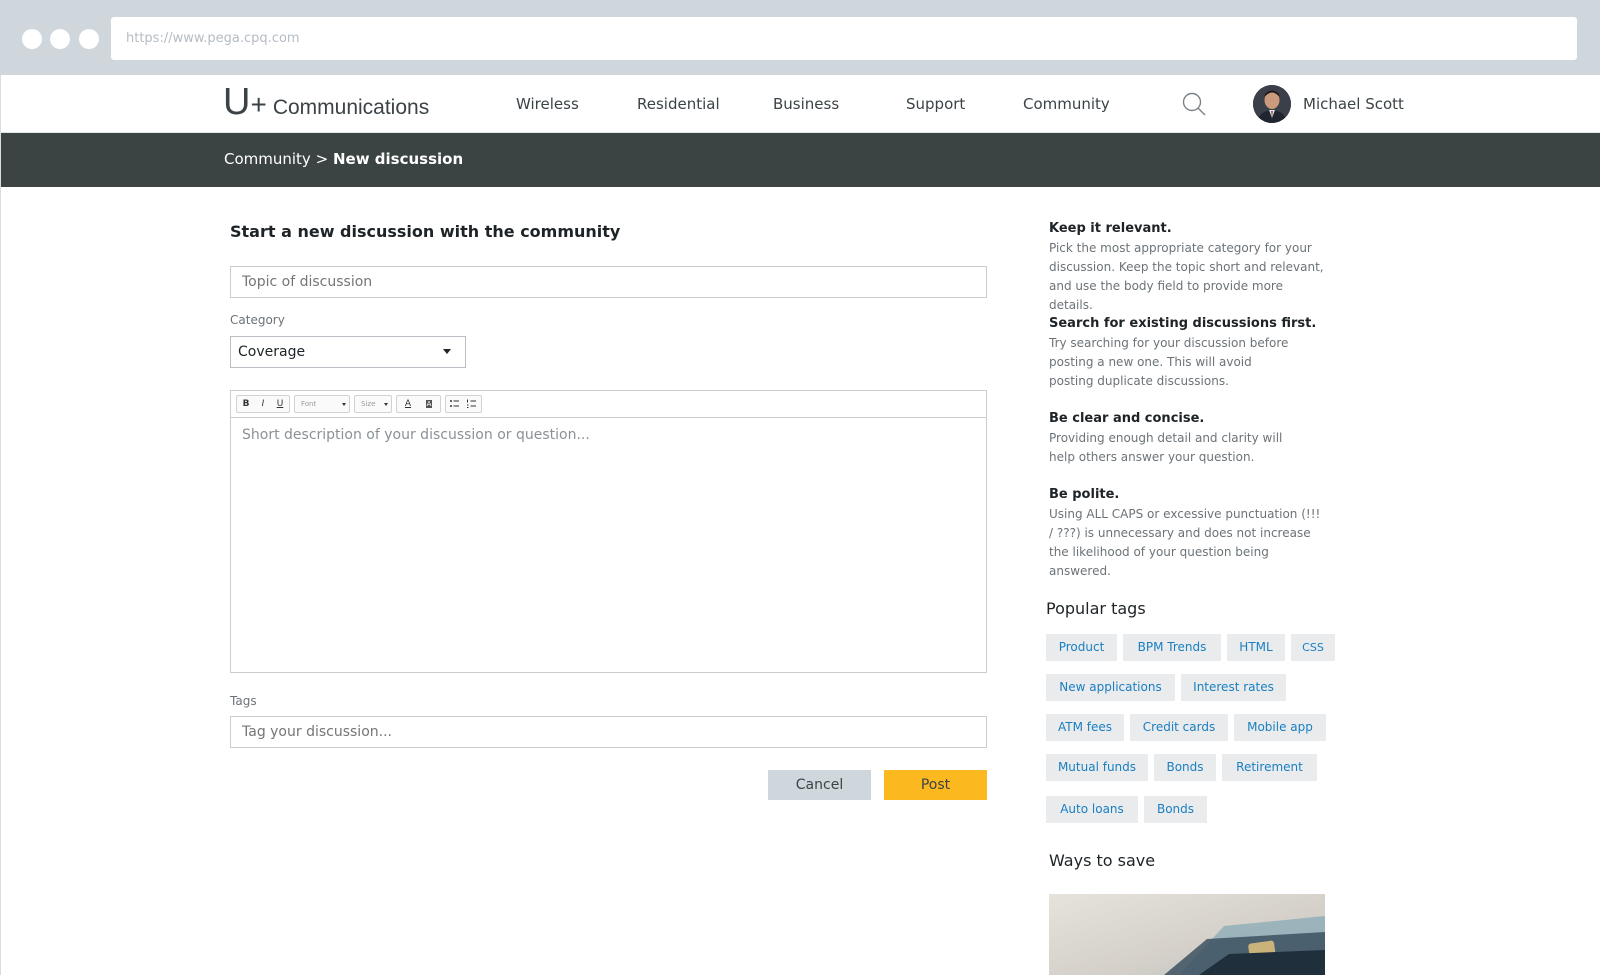 The height and width of the screenshot is (975, 1600). What do you see at coordinates (1313, 647) in the screenshot?
I see `tag-css: CSS` at bounding box center [1313, 647].